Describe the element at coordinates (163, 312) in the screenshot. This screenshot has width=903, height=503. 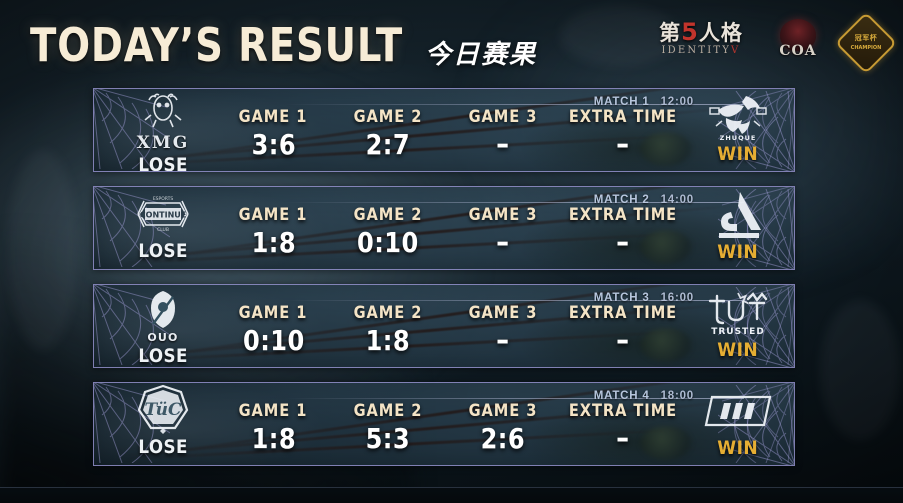
I see `ouo-logo` at that location.